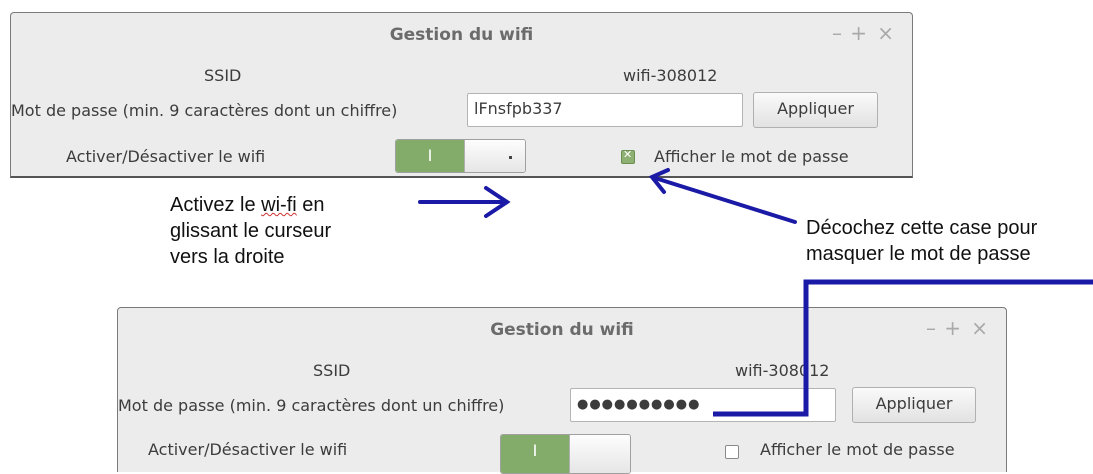 This screenshot has height=474, width=1093. Describe the element at coordinates (605, 110) in the screenshot. I see `password-input: lFnsfpb337` at that location.